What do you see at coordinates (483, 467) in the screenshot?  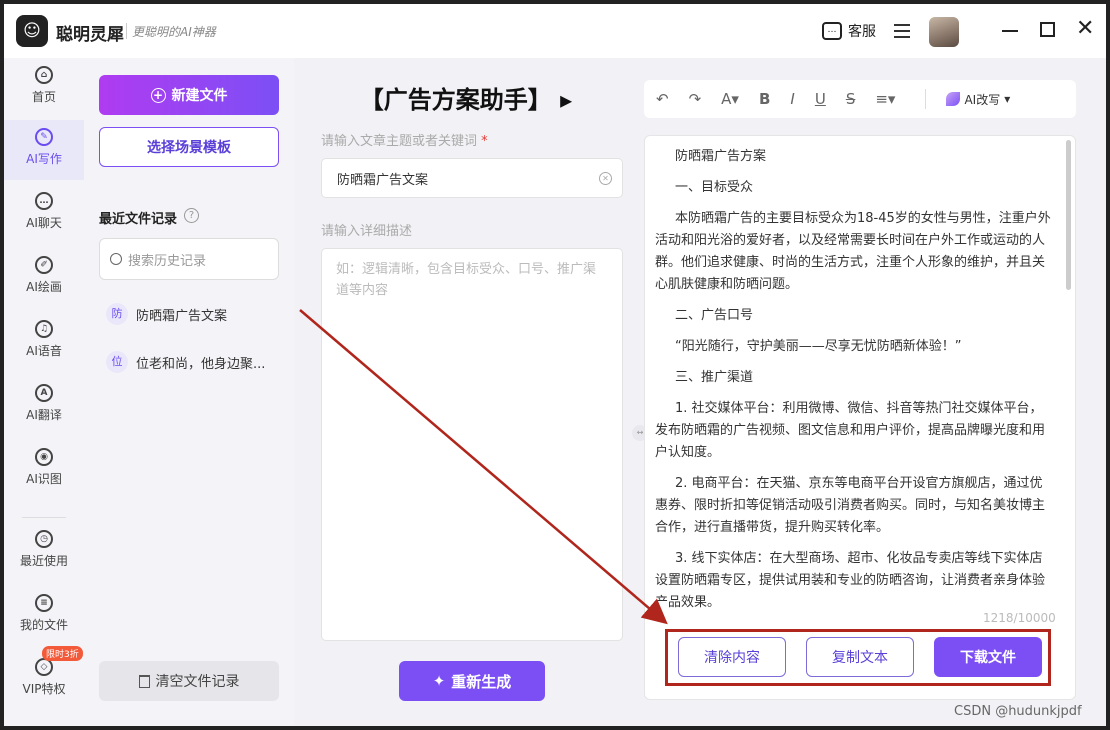 I see `annotation-arrow` at bounding box center [483, 467].